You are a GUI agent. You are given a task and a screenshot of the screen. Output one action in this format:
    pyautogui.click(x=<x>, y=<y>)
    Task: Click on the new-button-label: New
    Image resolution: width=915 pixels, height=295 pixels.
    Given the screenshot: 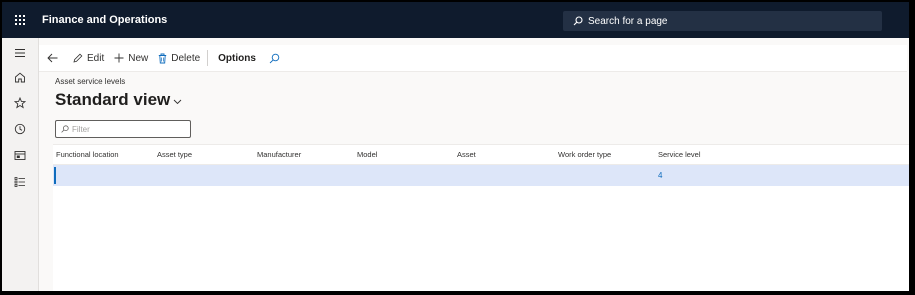 What is the action you would take?
    pyautogui.click(x=138, y=58)
    